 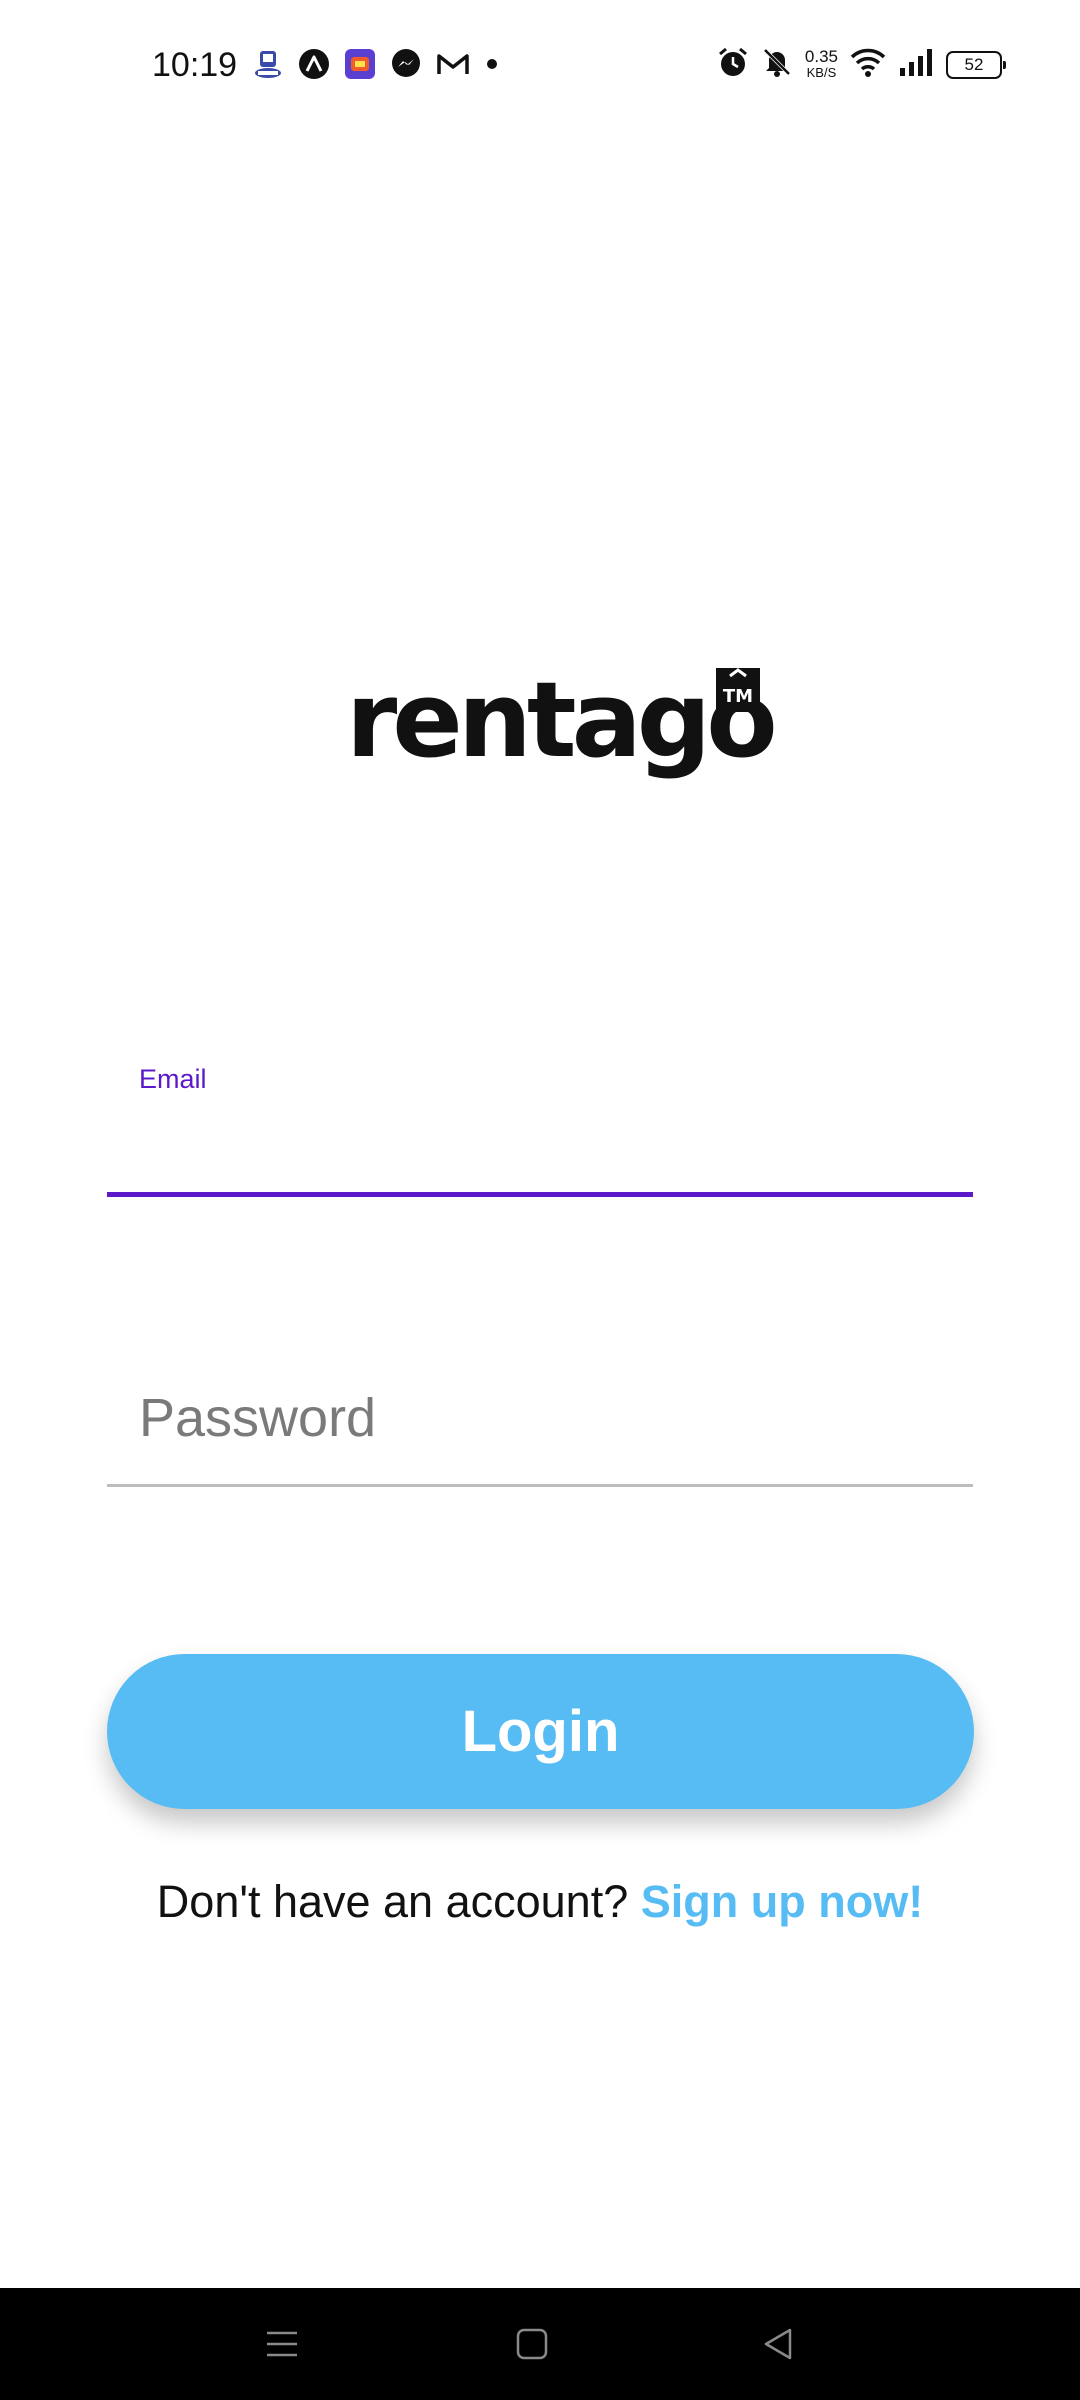 I want to click on password-field, so click(x=540, y=1424).